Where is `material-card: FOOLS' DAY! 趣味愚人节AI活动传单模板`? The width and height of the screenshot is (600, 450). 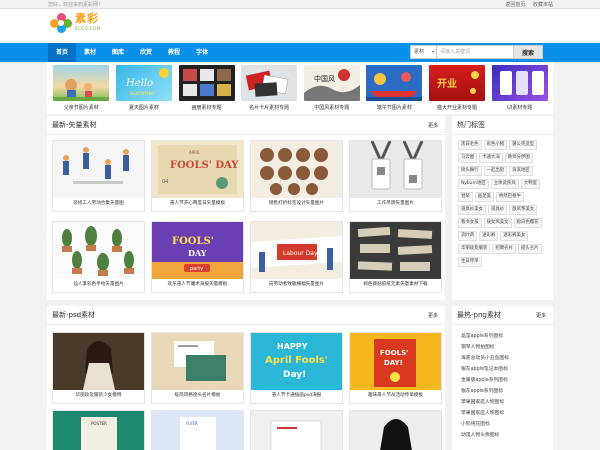 material-card: FOOLS' DAY! 趣味愚人节AI活动传单模板 is located at coordinates (395, 368).